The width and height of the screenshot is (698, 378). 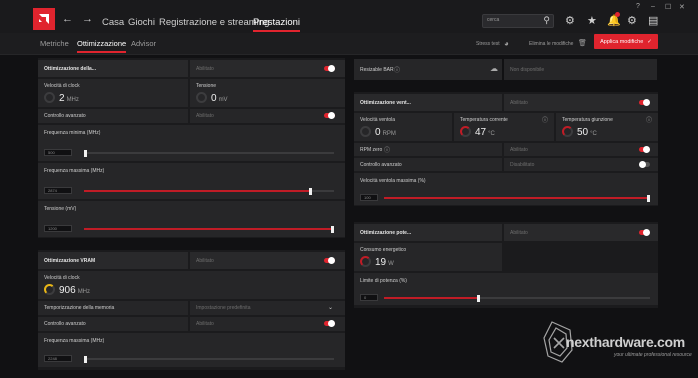 I want to click on power-limit-value: 0, so click(x=369, y=297).